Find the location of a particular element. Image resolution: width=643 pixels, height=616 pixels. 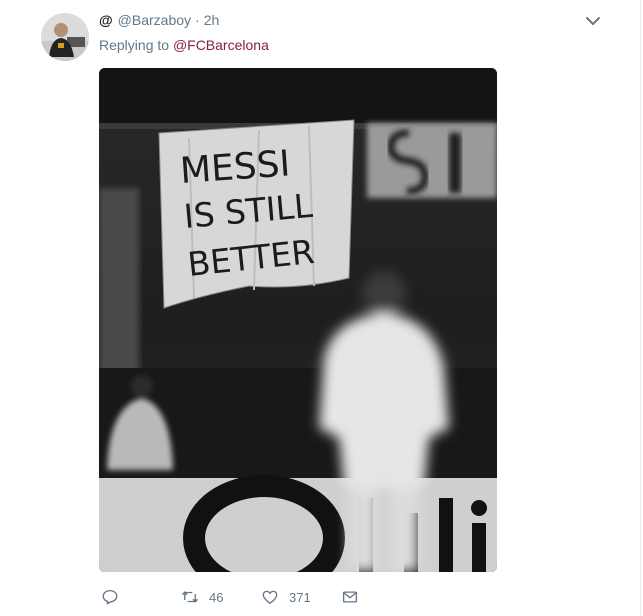

replying-to-line: Replying to @FCBarcelona is located at coordinates (184, 45).